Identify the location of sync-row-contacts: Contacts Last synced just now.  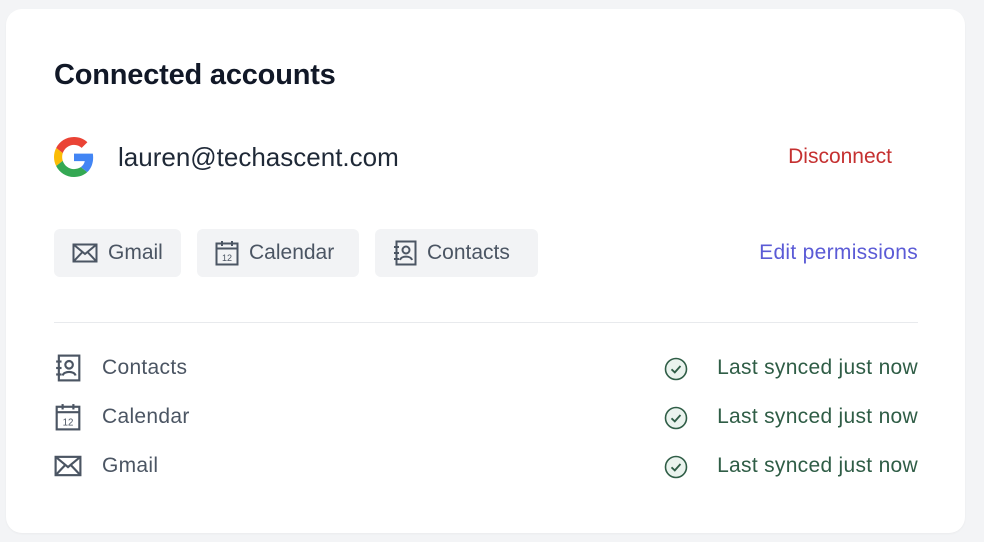
(486, 377).